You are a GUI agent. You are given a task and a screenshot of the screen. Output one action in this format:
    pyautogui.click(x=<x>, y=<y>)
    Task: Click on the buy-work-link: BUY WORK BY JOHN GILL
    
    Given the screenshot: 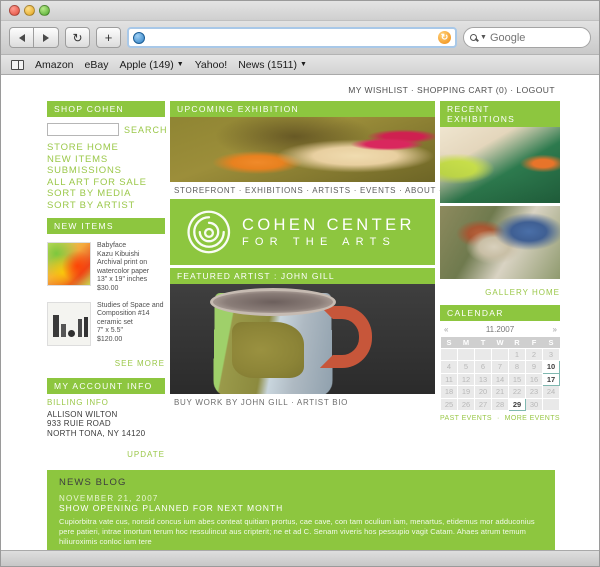 What is the action you would take?
    pyautogui.click(x=231, y=402)
    